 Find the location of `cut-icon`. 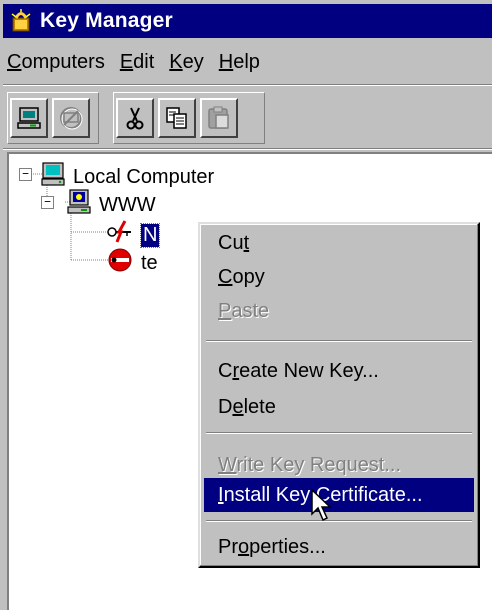

cut-icon is located at coordinates (135, 118).